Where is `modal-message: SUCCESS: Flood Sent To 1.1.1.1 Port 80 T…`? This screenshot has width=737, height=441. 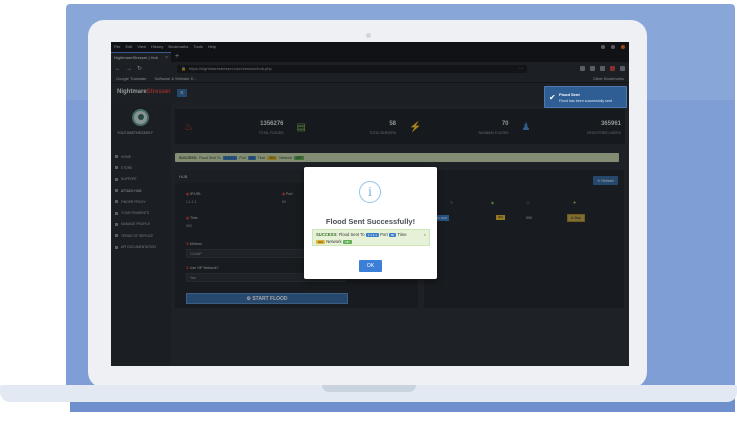 modal-message: SUCCESS: Flood Sent To 1.1.1.1 Port 80 T… is located at coordinates (371, 237).